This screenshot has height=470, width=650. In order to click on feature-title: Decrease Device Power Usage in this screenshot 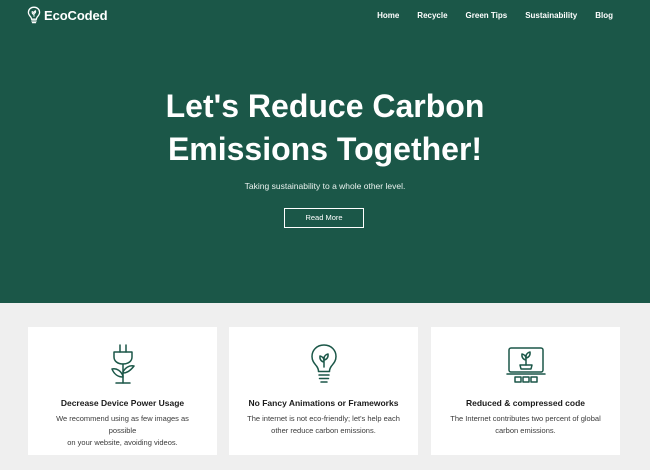, I will do `click(122, 403)`.